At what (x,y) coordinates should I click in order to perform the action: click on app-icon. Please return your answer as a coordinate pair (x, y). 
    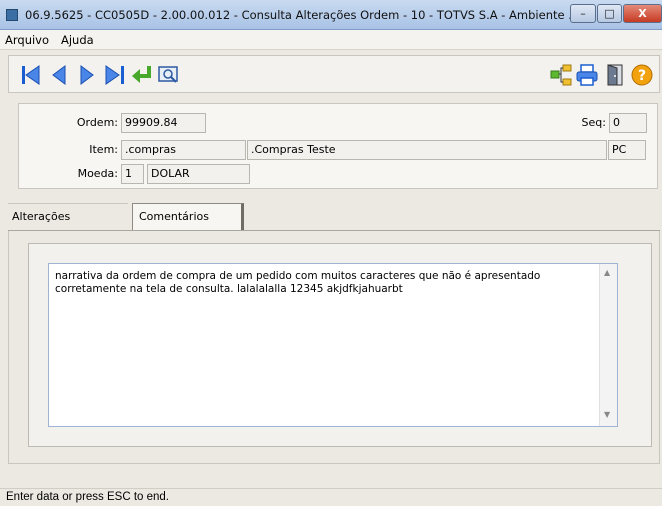
    Looking at the image, I should click on (12, 15).